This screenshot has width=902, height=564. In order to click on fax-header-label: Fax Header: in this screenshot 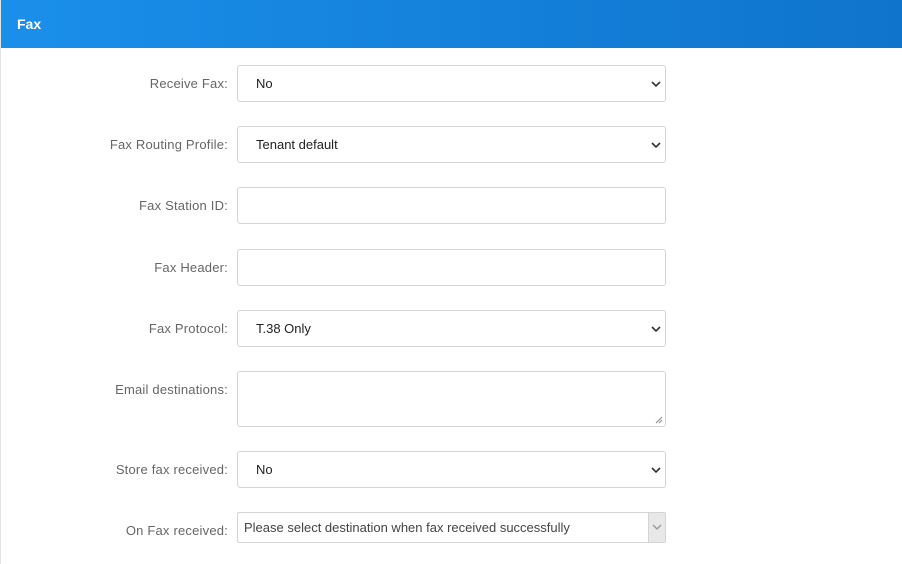, I will do `click(191, 267)`.